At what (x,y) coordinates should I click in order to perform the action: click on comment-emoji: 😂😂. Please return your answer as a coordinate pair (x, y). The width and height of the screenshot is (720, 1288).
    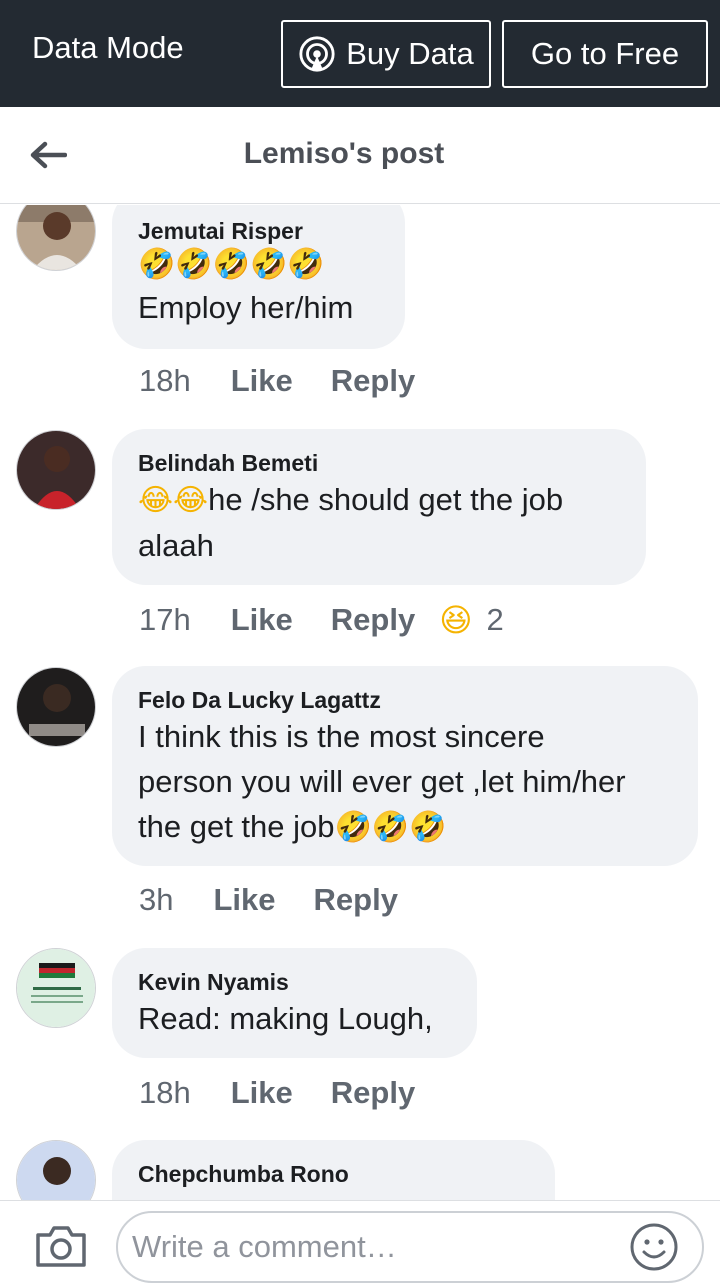
    Looking at the image, I should click on (173, 500).